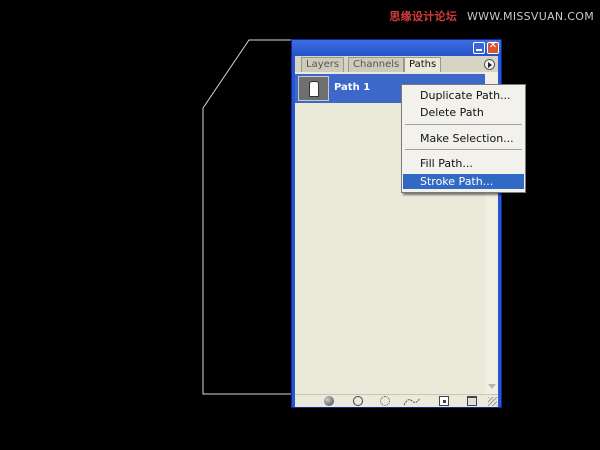 This screenshot has height=450, width=600. What do you see at coordinates (489, 64) in the screenshot?
I see `palette-menu-arrow-icon` at bounding box center [489, 64].